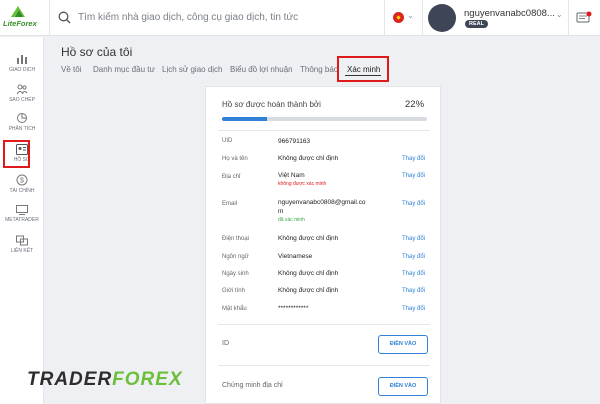  I want to click on verification-highlight-box, so click(363, 69).